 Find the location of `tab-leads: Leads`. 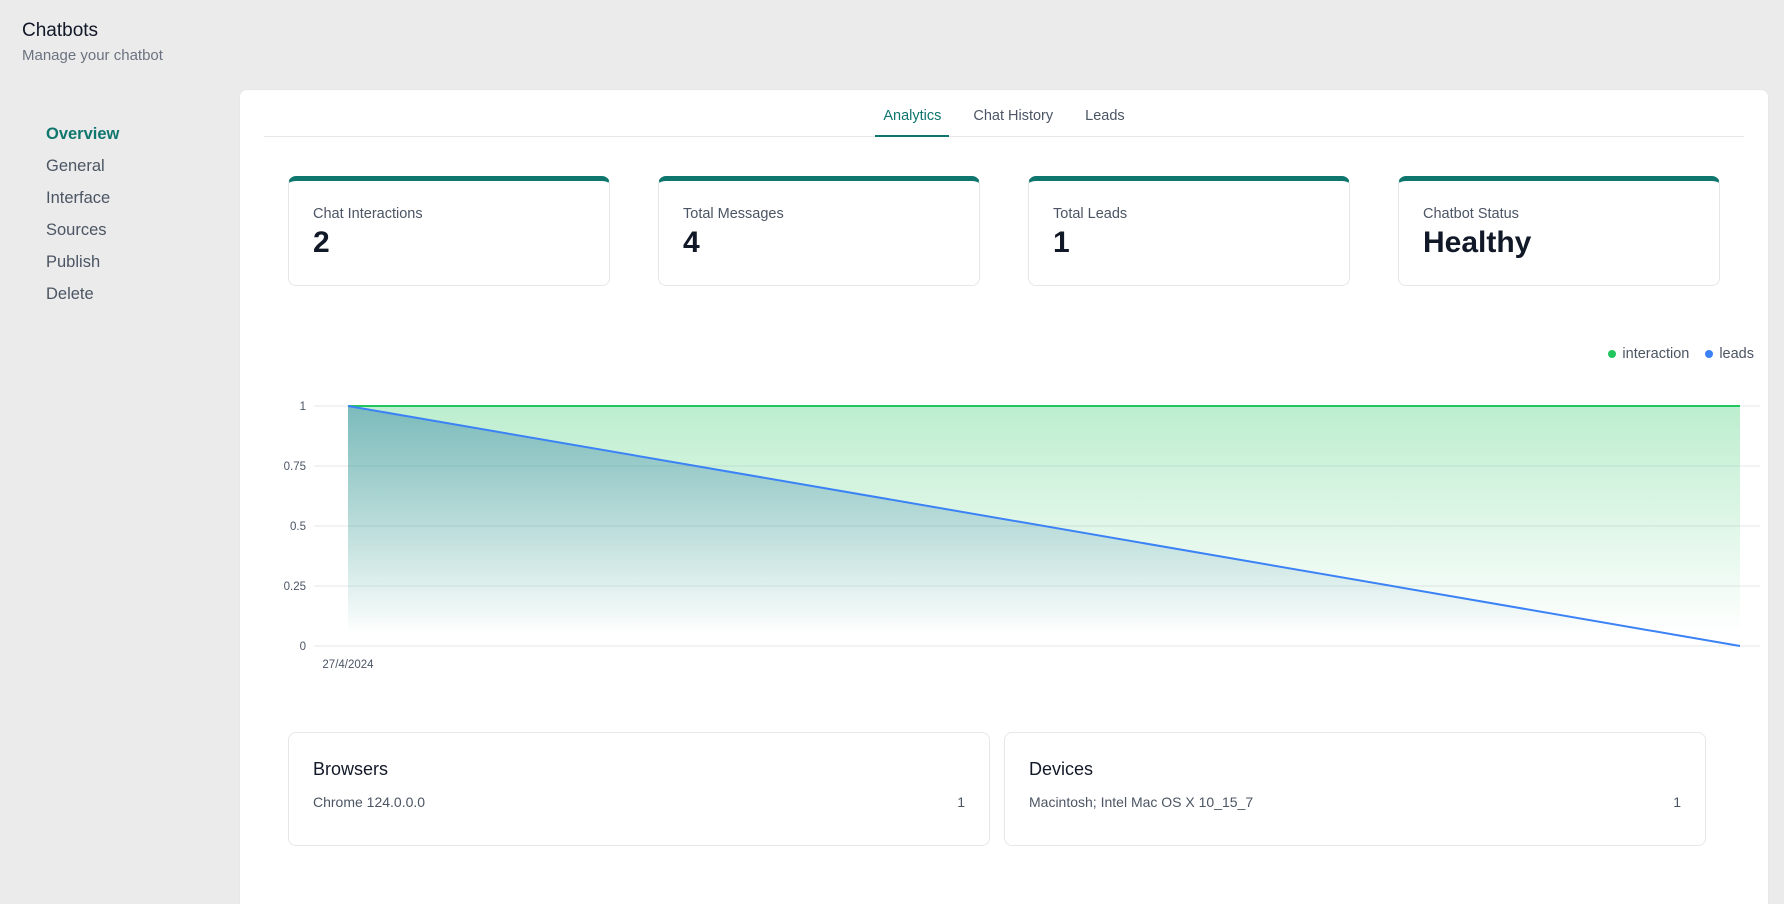

tab-leads: Leads is located at coordinates (1105, 122).